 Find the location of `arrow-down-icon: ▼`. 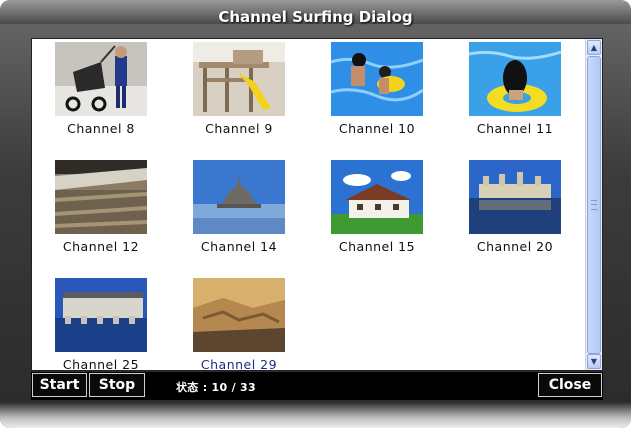

arrow-down-icon: ▼ is located at coordinates (594, 361).